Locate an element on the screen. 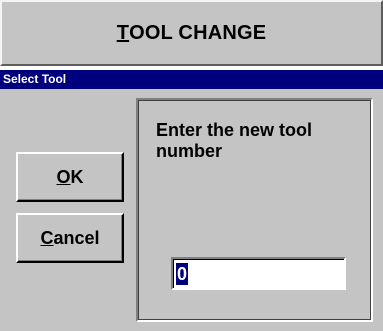 The height and width of the screenshot is (331, 383). tool-change-label: OOL CHANGE is located at coordinates (198, 32).